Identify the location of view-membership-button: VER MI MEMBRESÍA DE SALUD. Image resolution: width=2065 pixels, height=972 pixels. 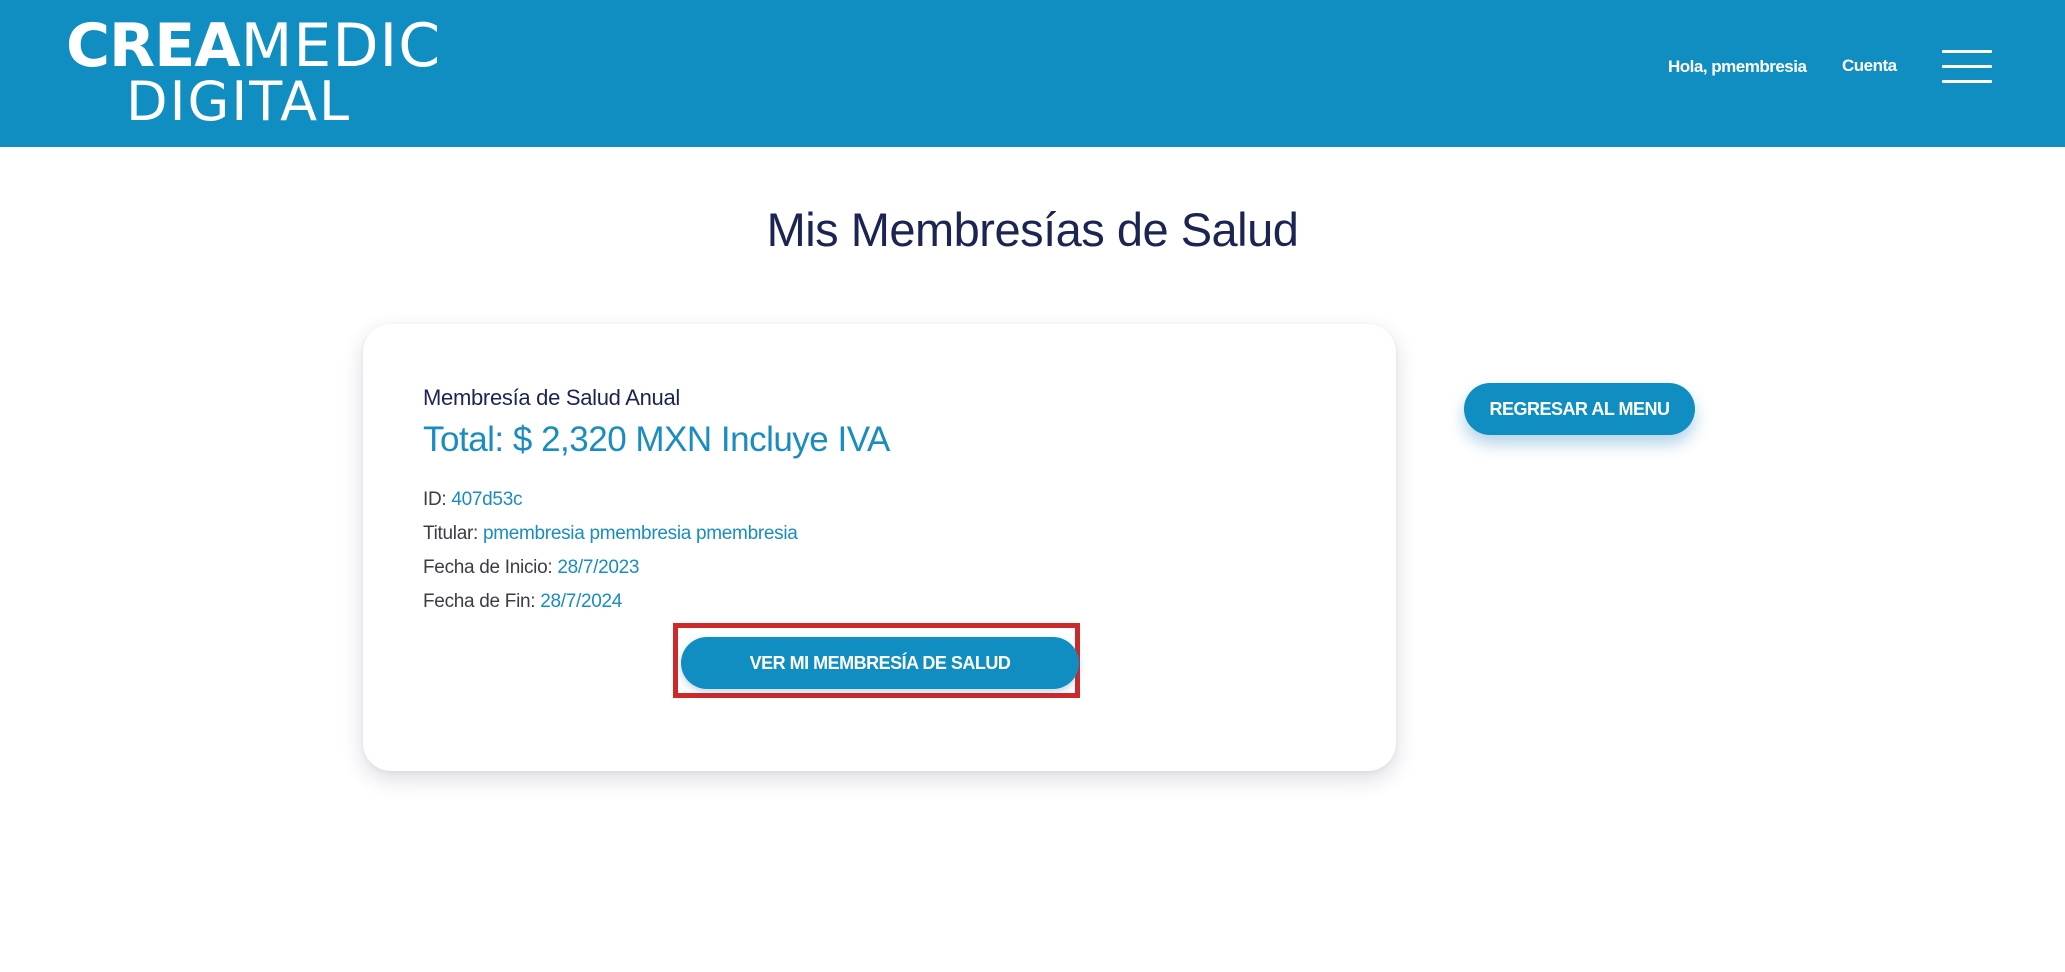
(880, 663).